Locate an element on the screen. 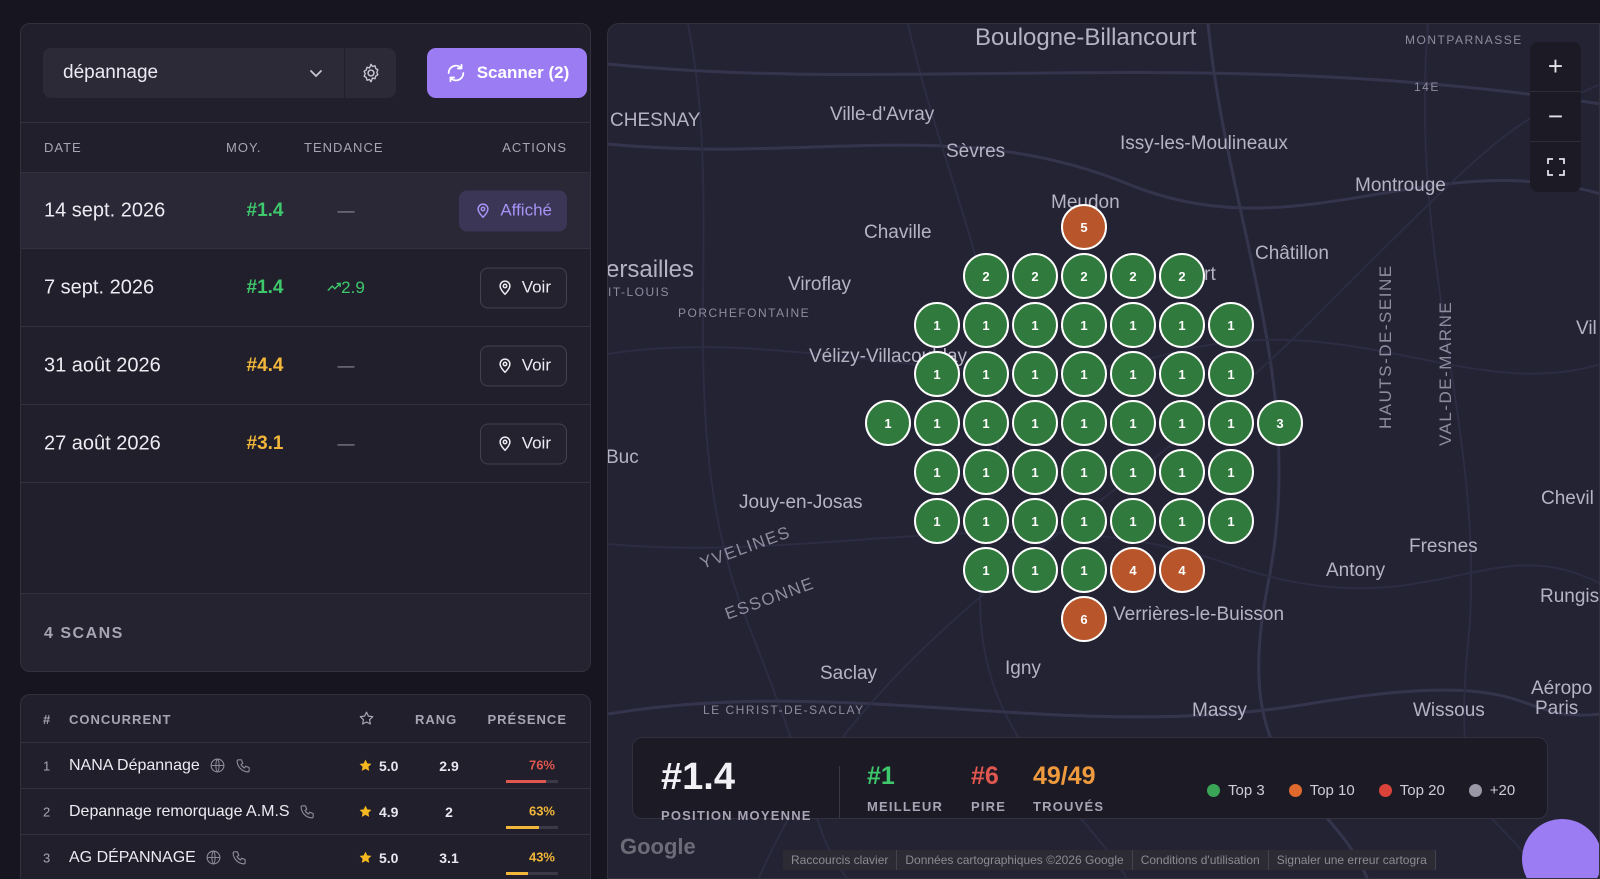 The width and height of the screenshot is (1600, 879). scan-toolbar: dépannage Scanner (2) is located at coordinates (305, 73).